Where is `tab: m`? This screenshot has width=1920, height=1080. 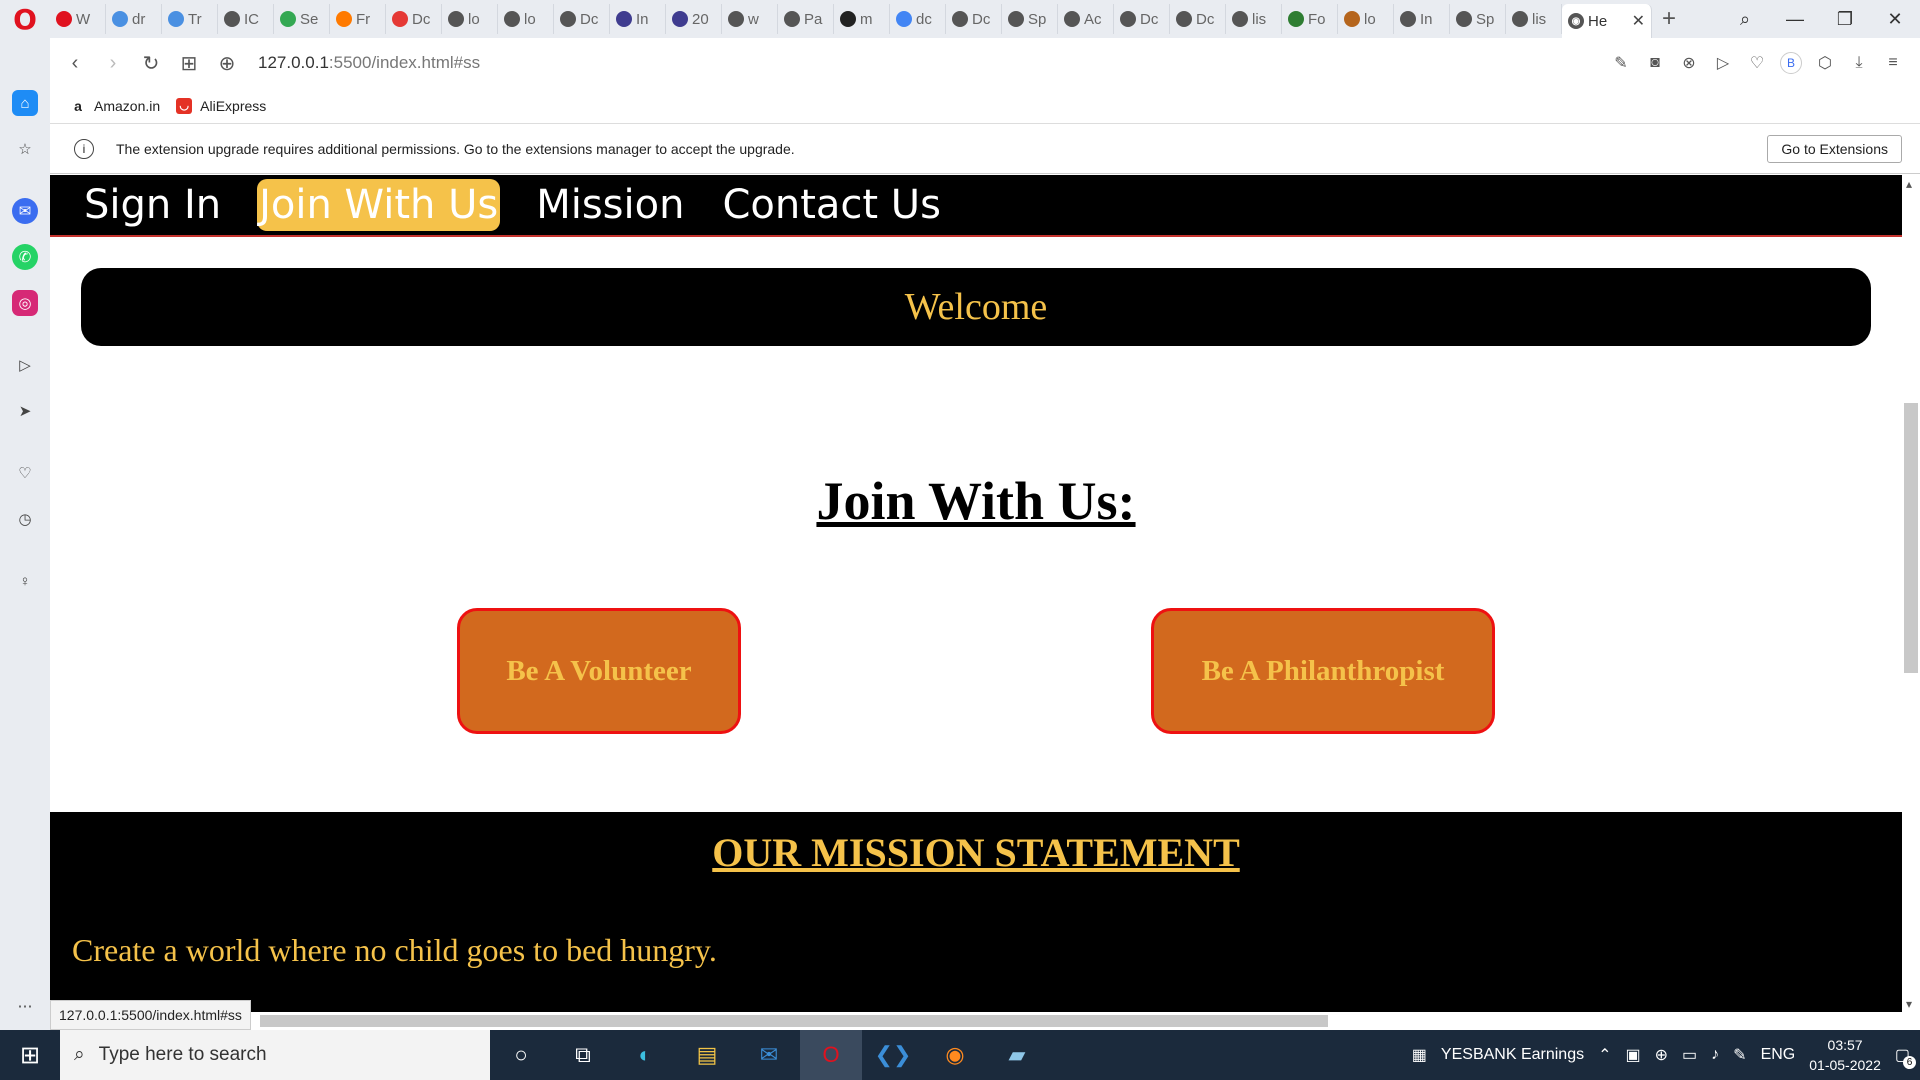 tab: m is located at coordinates (862, 19).